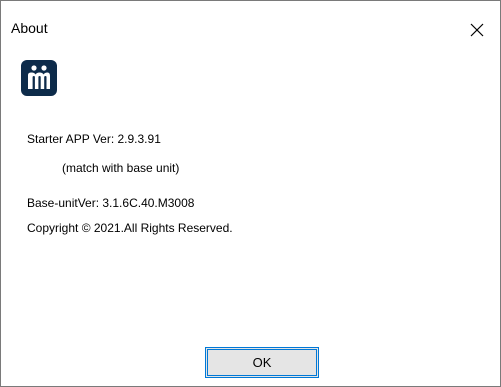 The image size is (501, 387). I want to click on match-note: (match with base unit), so click(121, 168).